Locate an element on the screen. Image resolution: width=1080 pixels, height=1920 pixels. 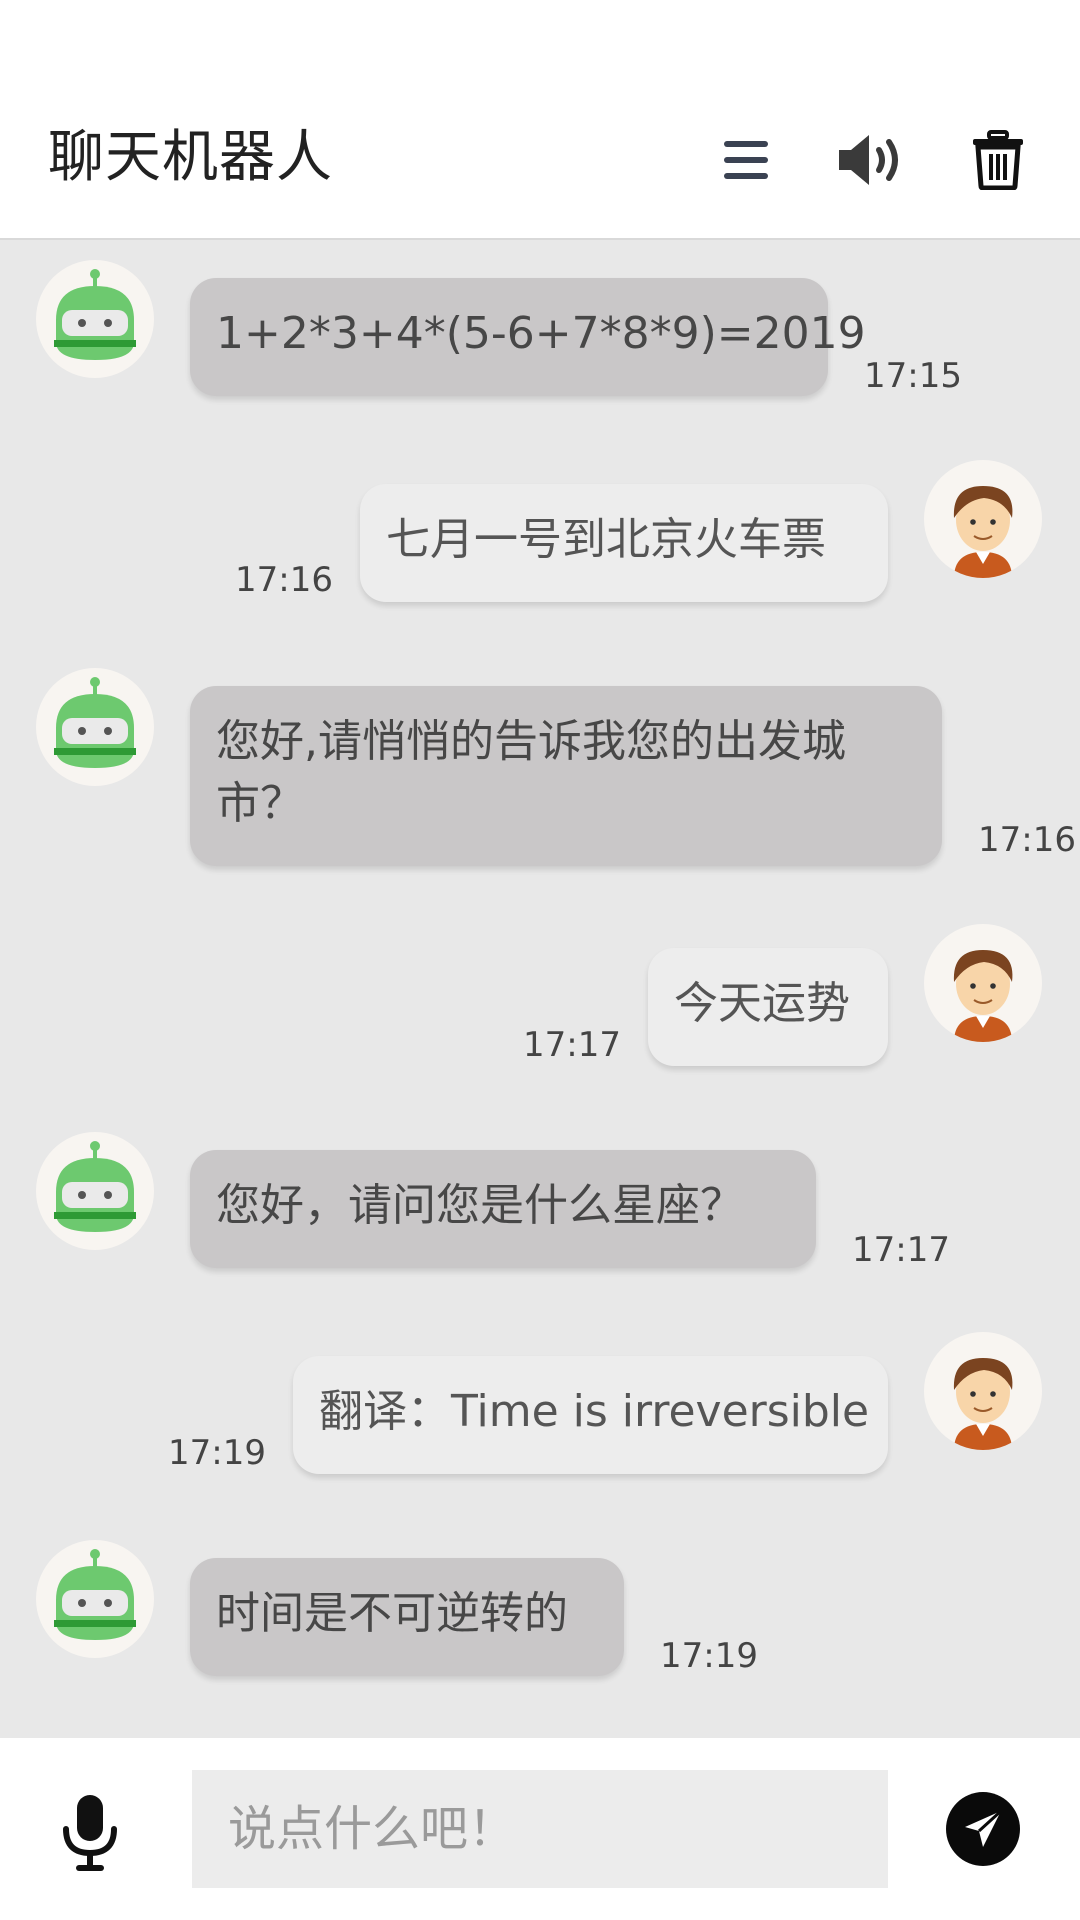
menu-icon is located at coordinates (746, 160).